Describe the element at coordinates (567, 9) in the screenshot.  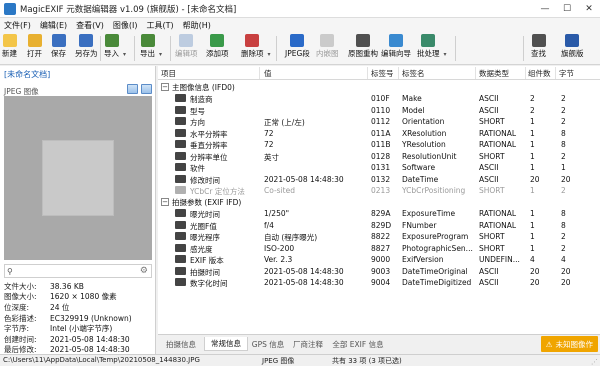
I see `maximize-button: ☐` at that location.